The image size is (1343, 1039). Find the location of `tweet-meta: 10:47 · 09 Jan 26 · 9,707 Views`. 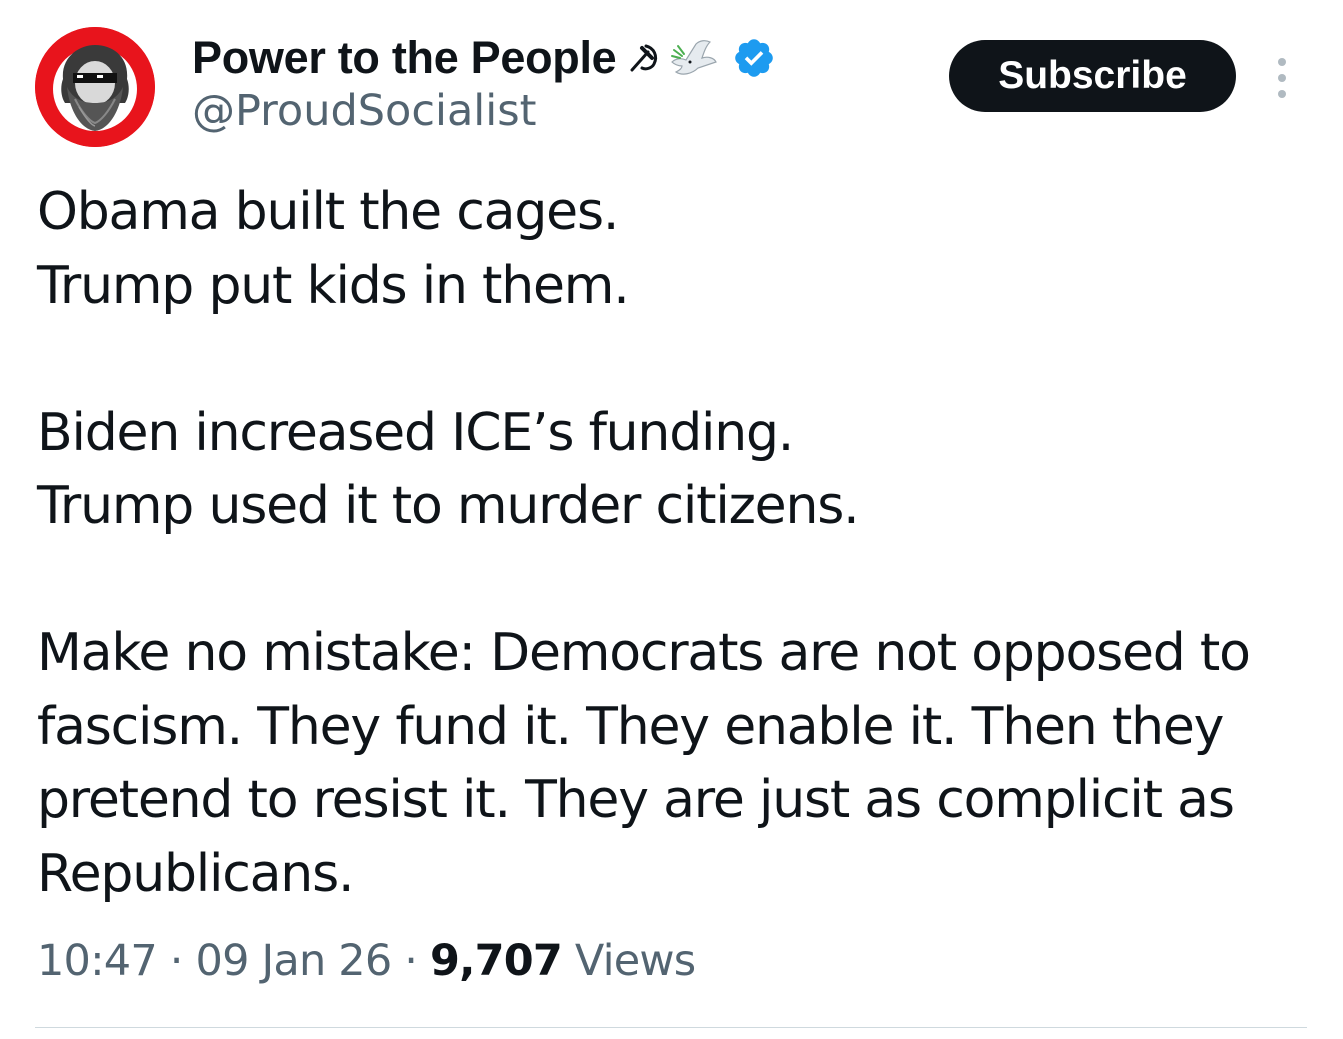

tweet-meta: 10:47 · 09 Jan 26 · 9,707 Views is located at coordinates (366, 961).